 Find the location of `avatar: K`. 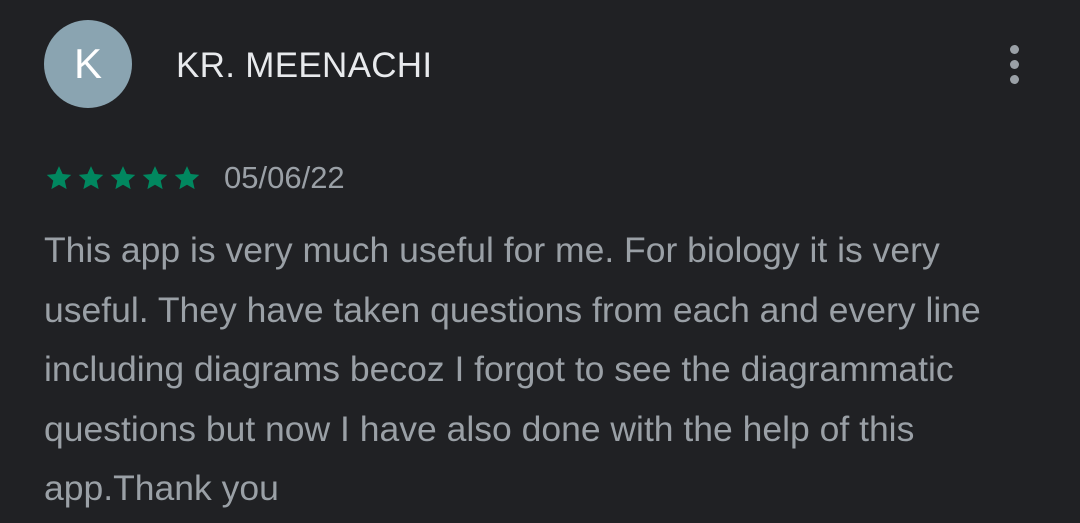

avatar: K is located at coordinates (88, 64).